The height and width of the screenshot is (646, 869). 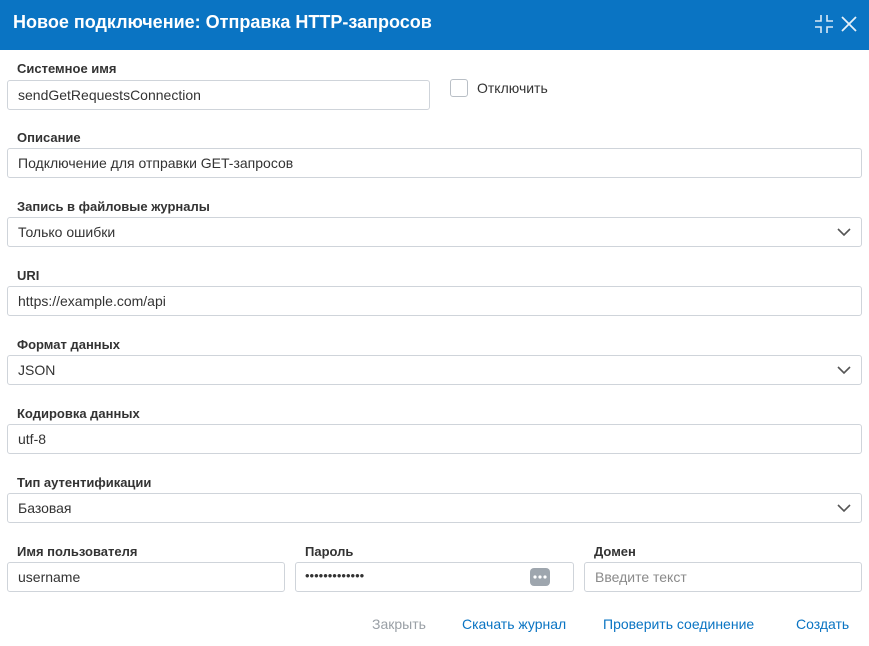 What do you see at coordinates (78, 413) in the screenshot?
I see `data-encoding-label: Кодировка данных` at bounding box center [78, 413].